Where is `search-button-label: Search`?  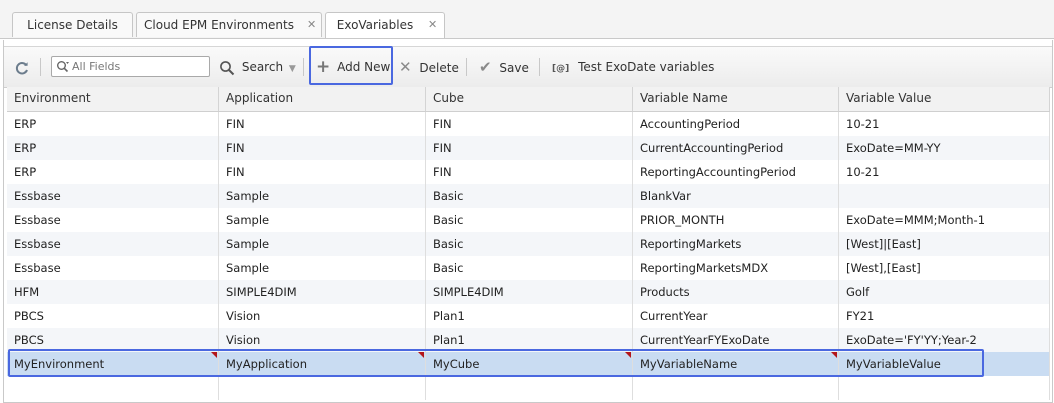
search-button-label: Search is located at coordinates (262, 67).